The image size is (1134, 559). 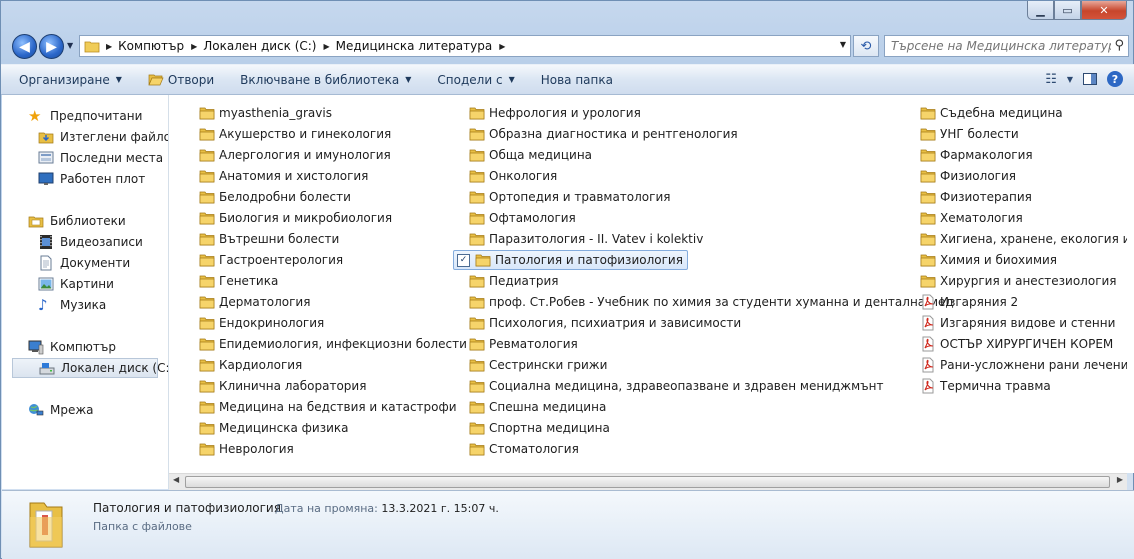 What do you see at coordinates (77, 221) in the screenshot?
I see `nav-libraries: Библиотеки` at bounding box center [77, 221].